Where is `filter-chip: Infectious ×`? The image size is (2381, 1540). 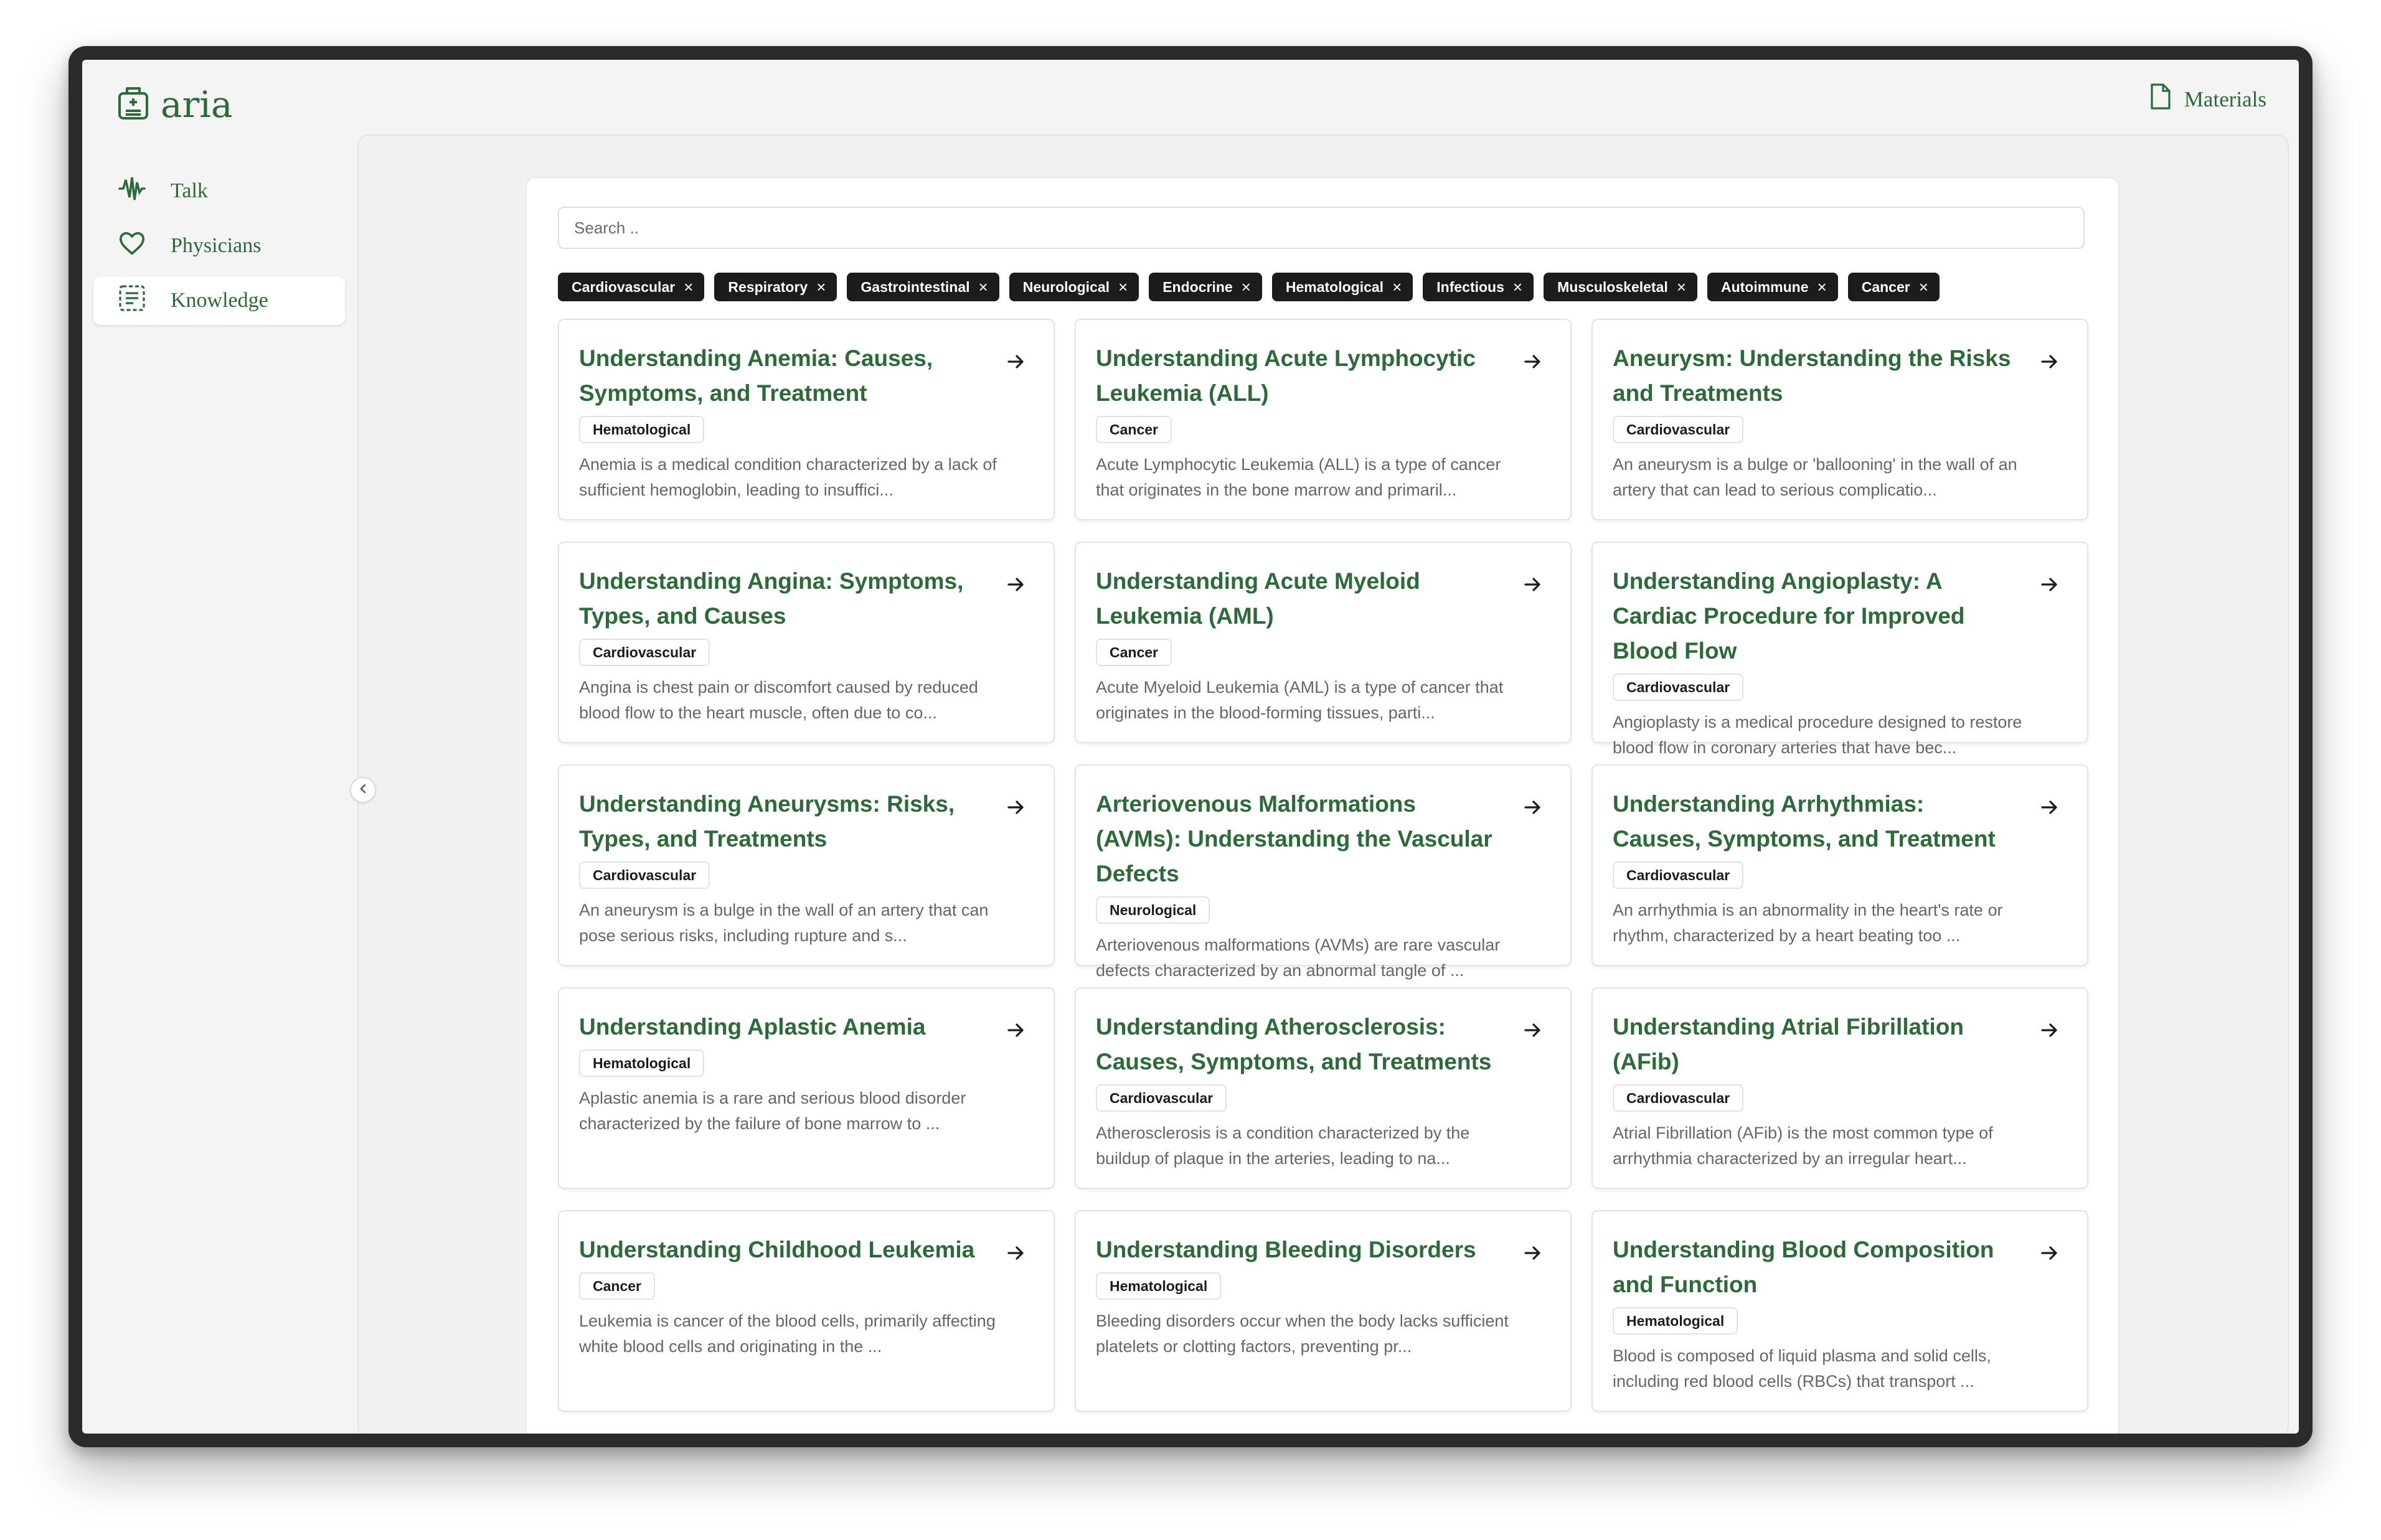 filter-chip: Infectious × is located at coordinates (1478, 287).